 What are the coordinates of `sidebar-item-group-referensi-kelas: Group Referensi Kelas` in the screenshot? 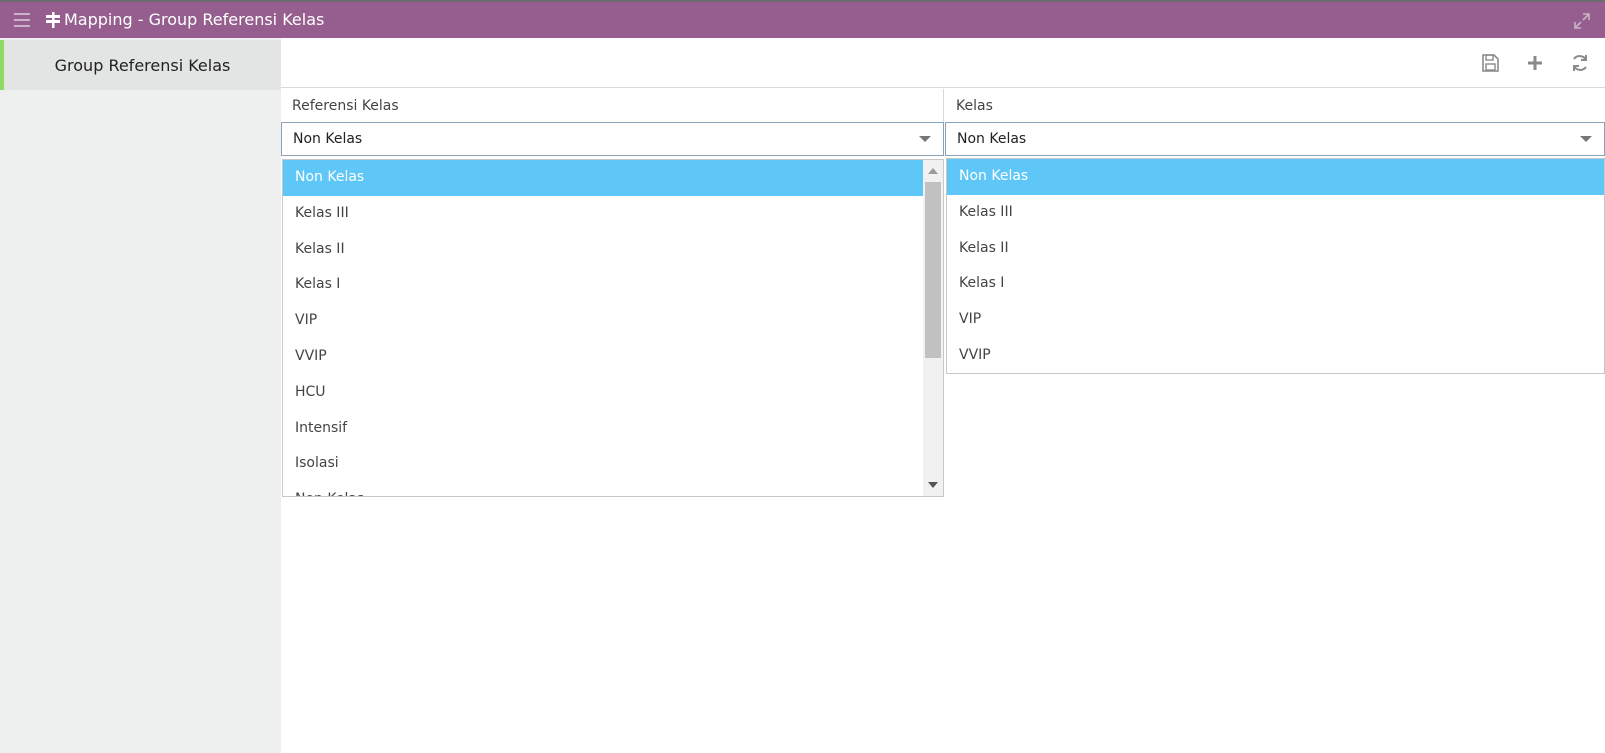 It's located at (140, 65).